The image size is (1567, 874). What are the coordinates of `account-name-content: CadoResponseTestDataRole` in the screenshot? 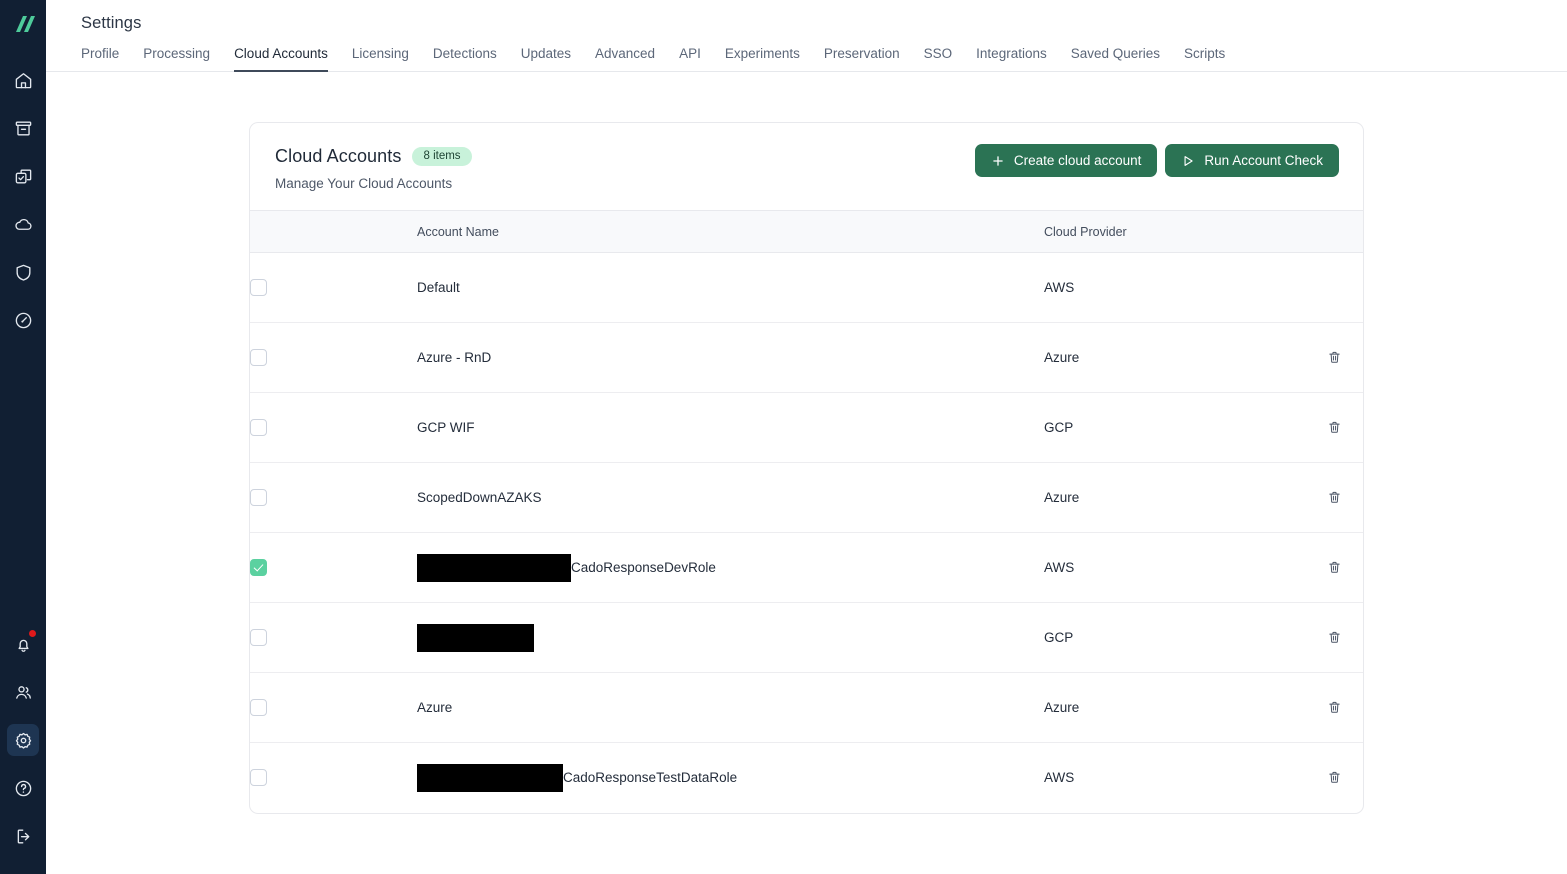 It's located at (730, 777).